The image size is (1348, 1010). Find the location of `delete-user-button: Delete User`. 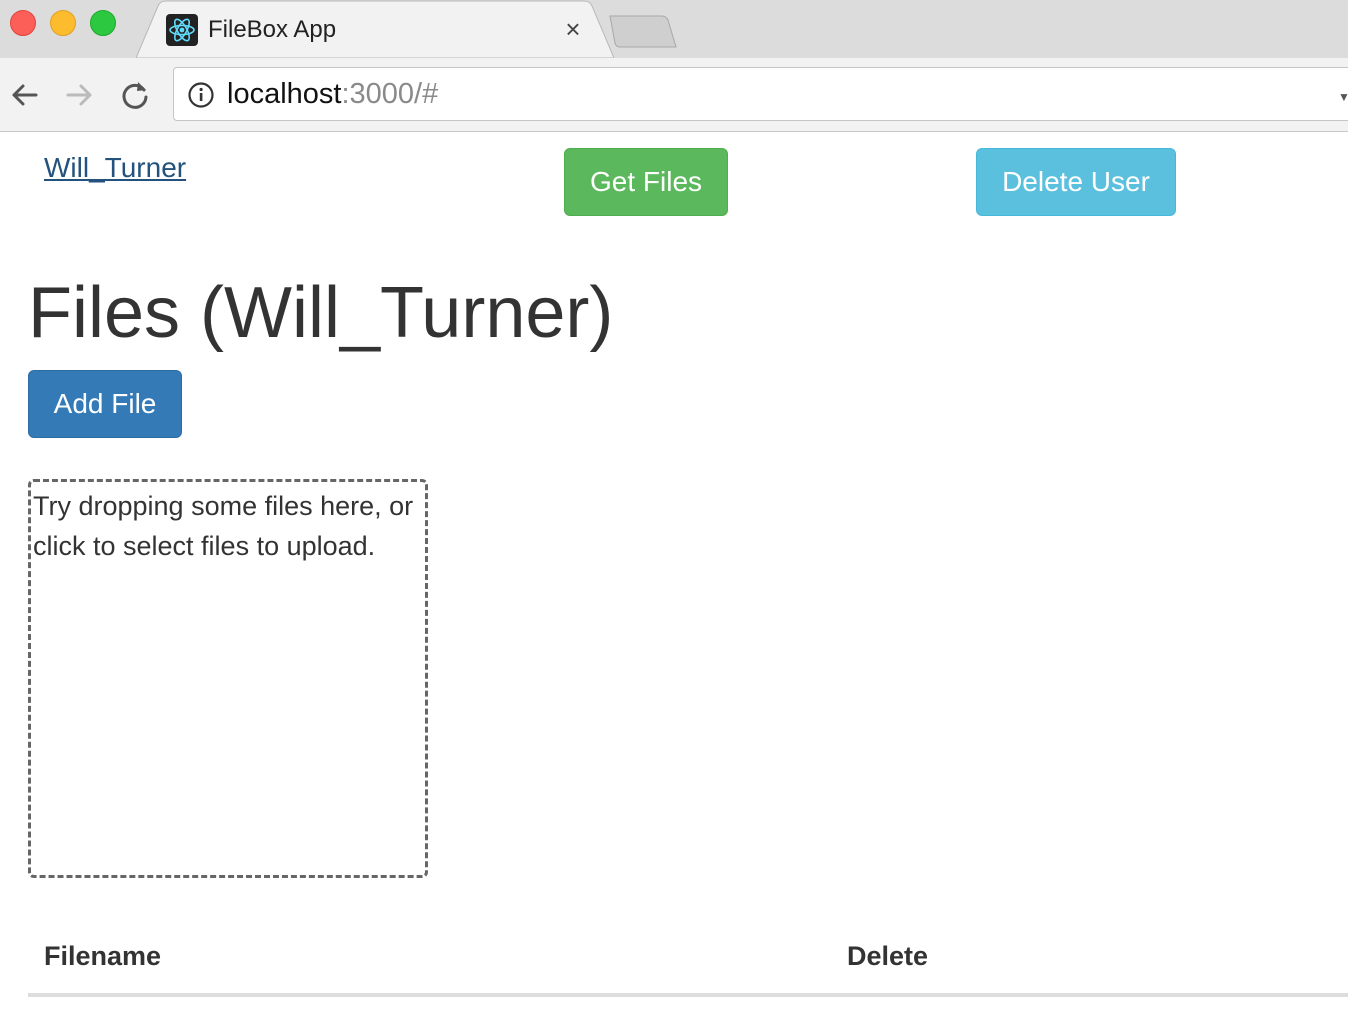

delete-user-button: Delete User is located at coordinates (1076, 182).